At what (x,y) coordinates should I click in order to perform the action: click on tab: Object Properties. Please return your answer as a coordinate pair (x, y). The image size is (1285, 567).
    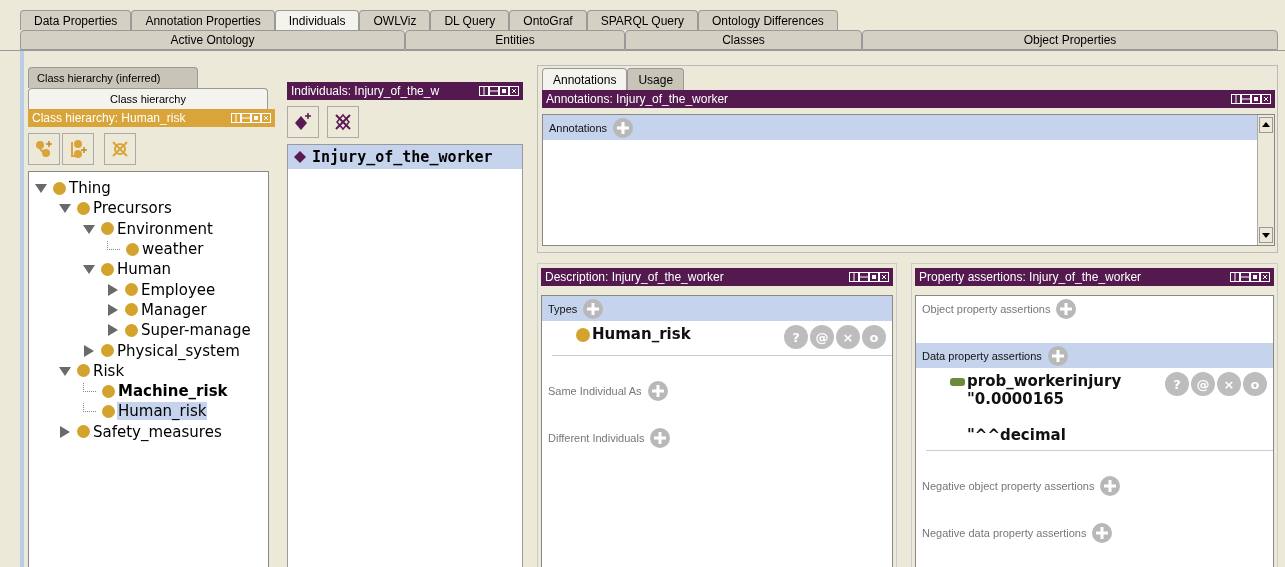
    Looking at the image, I should click on (1070, 40).